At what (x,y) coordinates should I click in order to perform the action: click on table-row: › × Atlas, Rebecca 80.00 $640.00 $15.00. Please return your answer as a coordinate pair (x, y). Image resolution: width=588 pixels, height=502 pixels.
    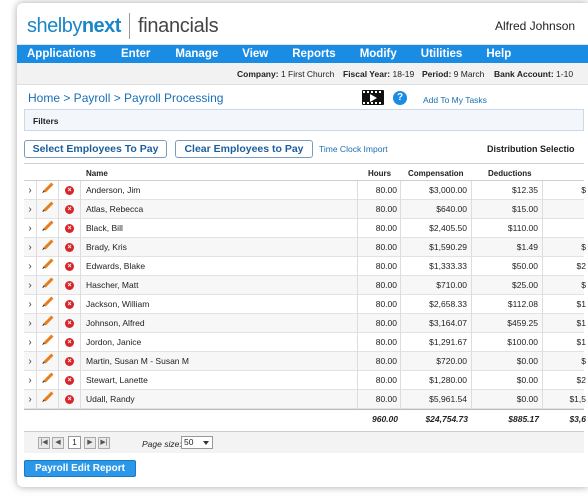
    Looking at the image, I should click on (304, 209).